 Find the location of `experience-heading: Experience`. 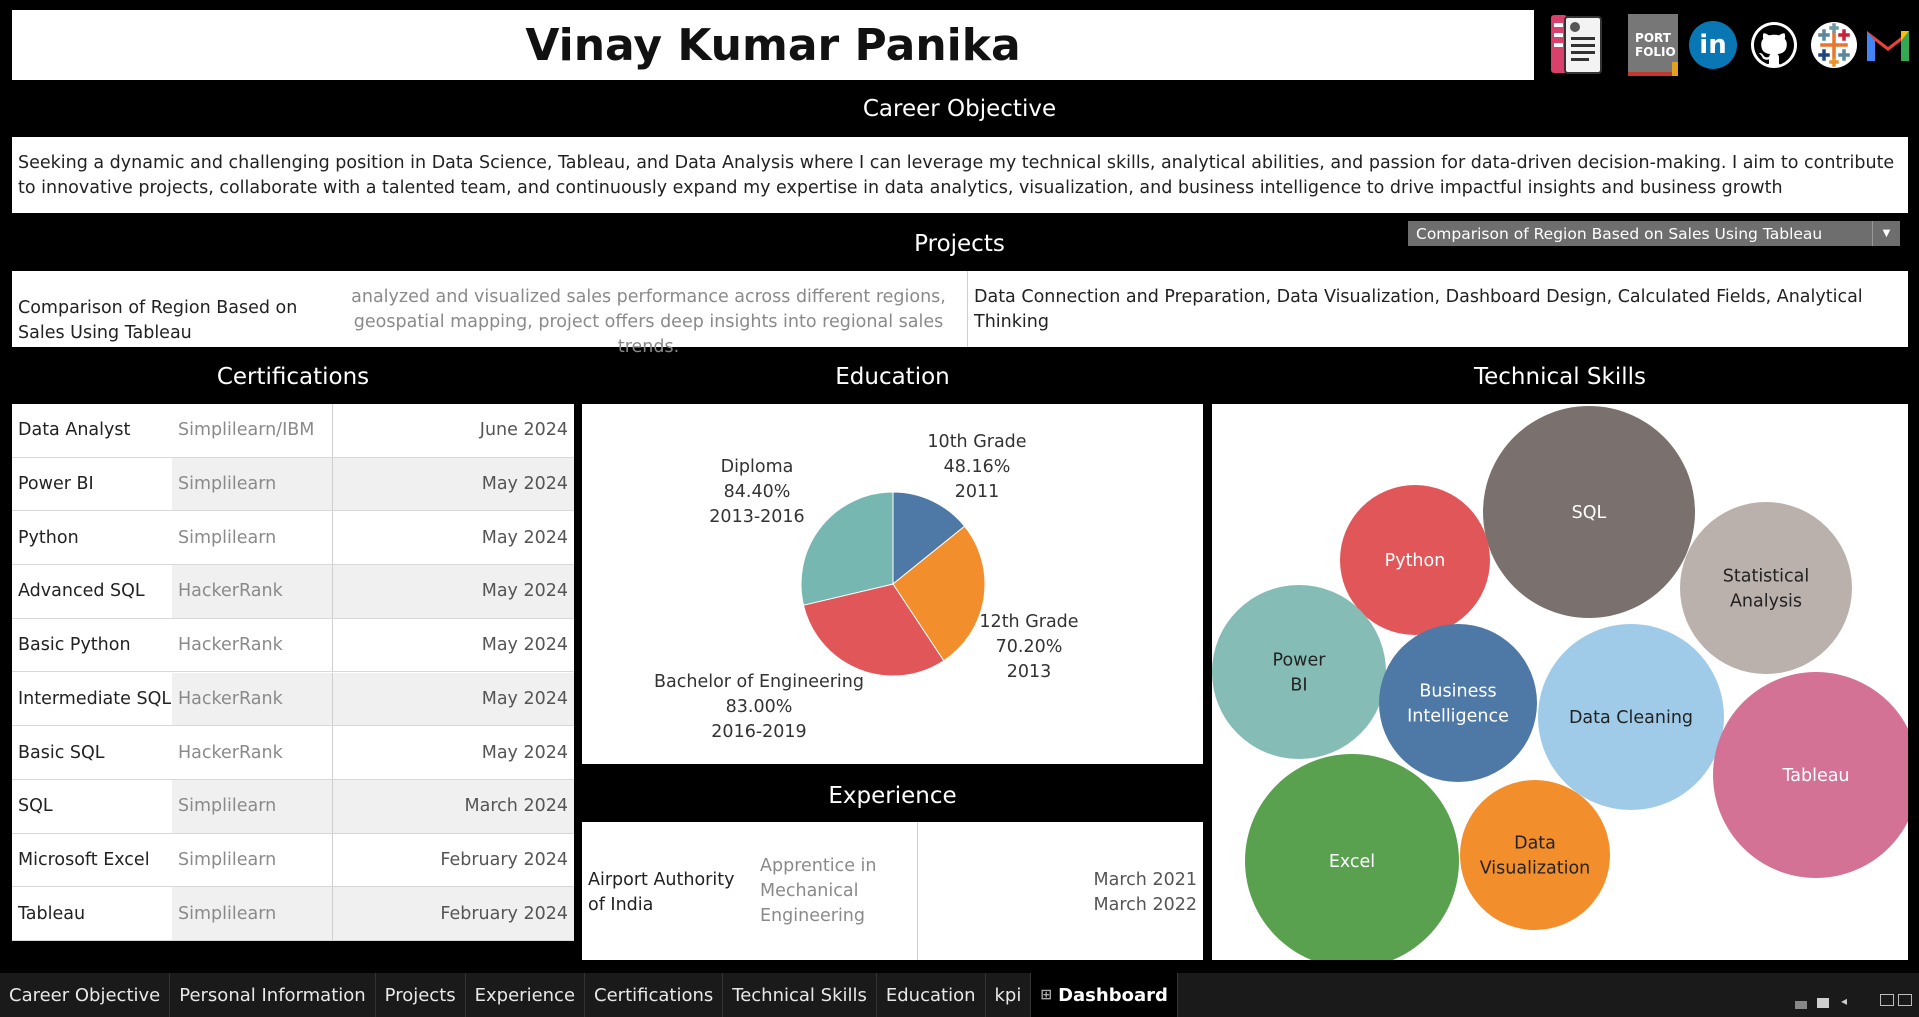

experience-heading: Experience is located at coordinates (892, 796).